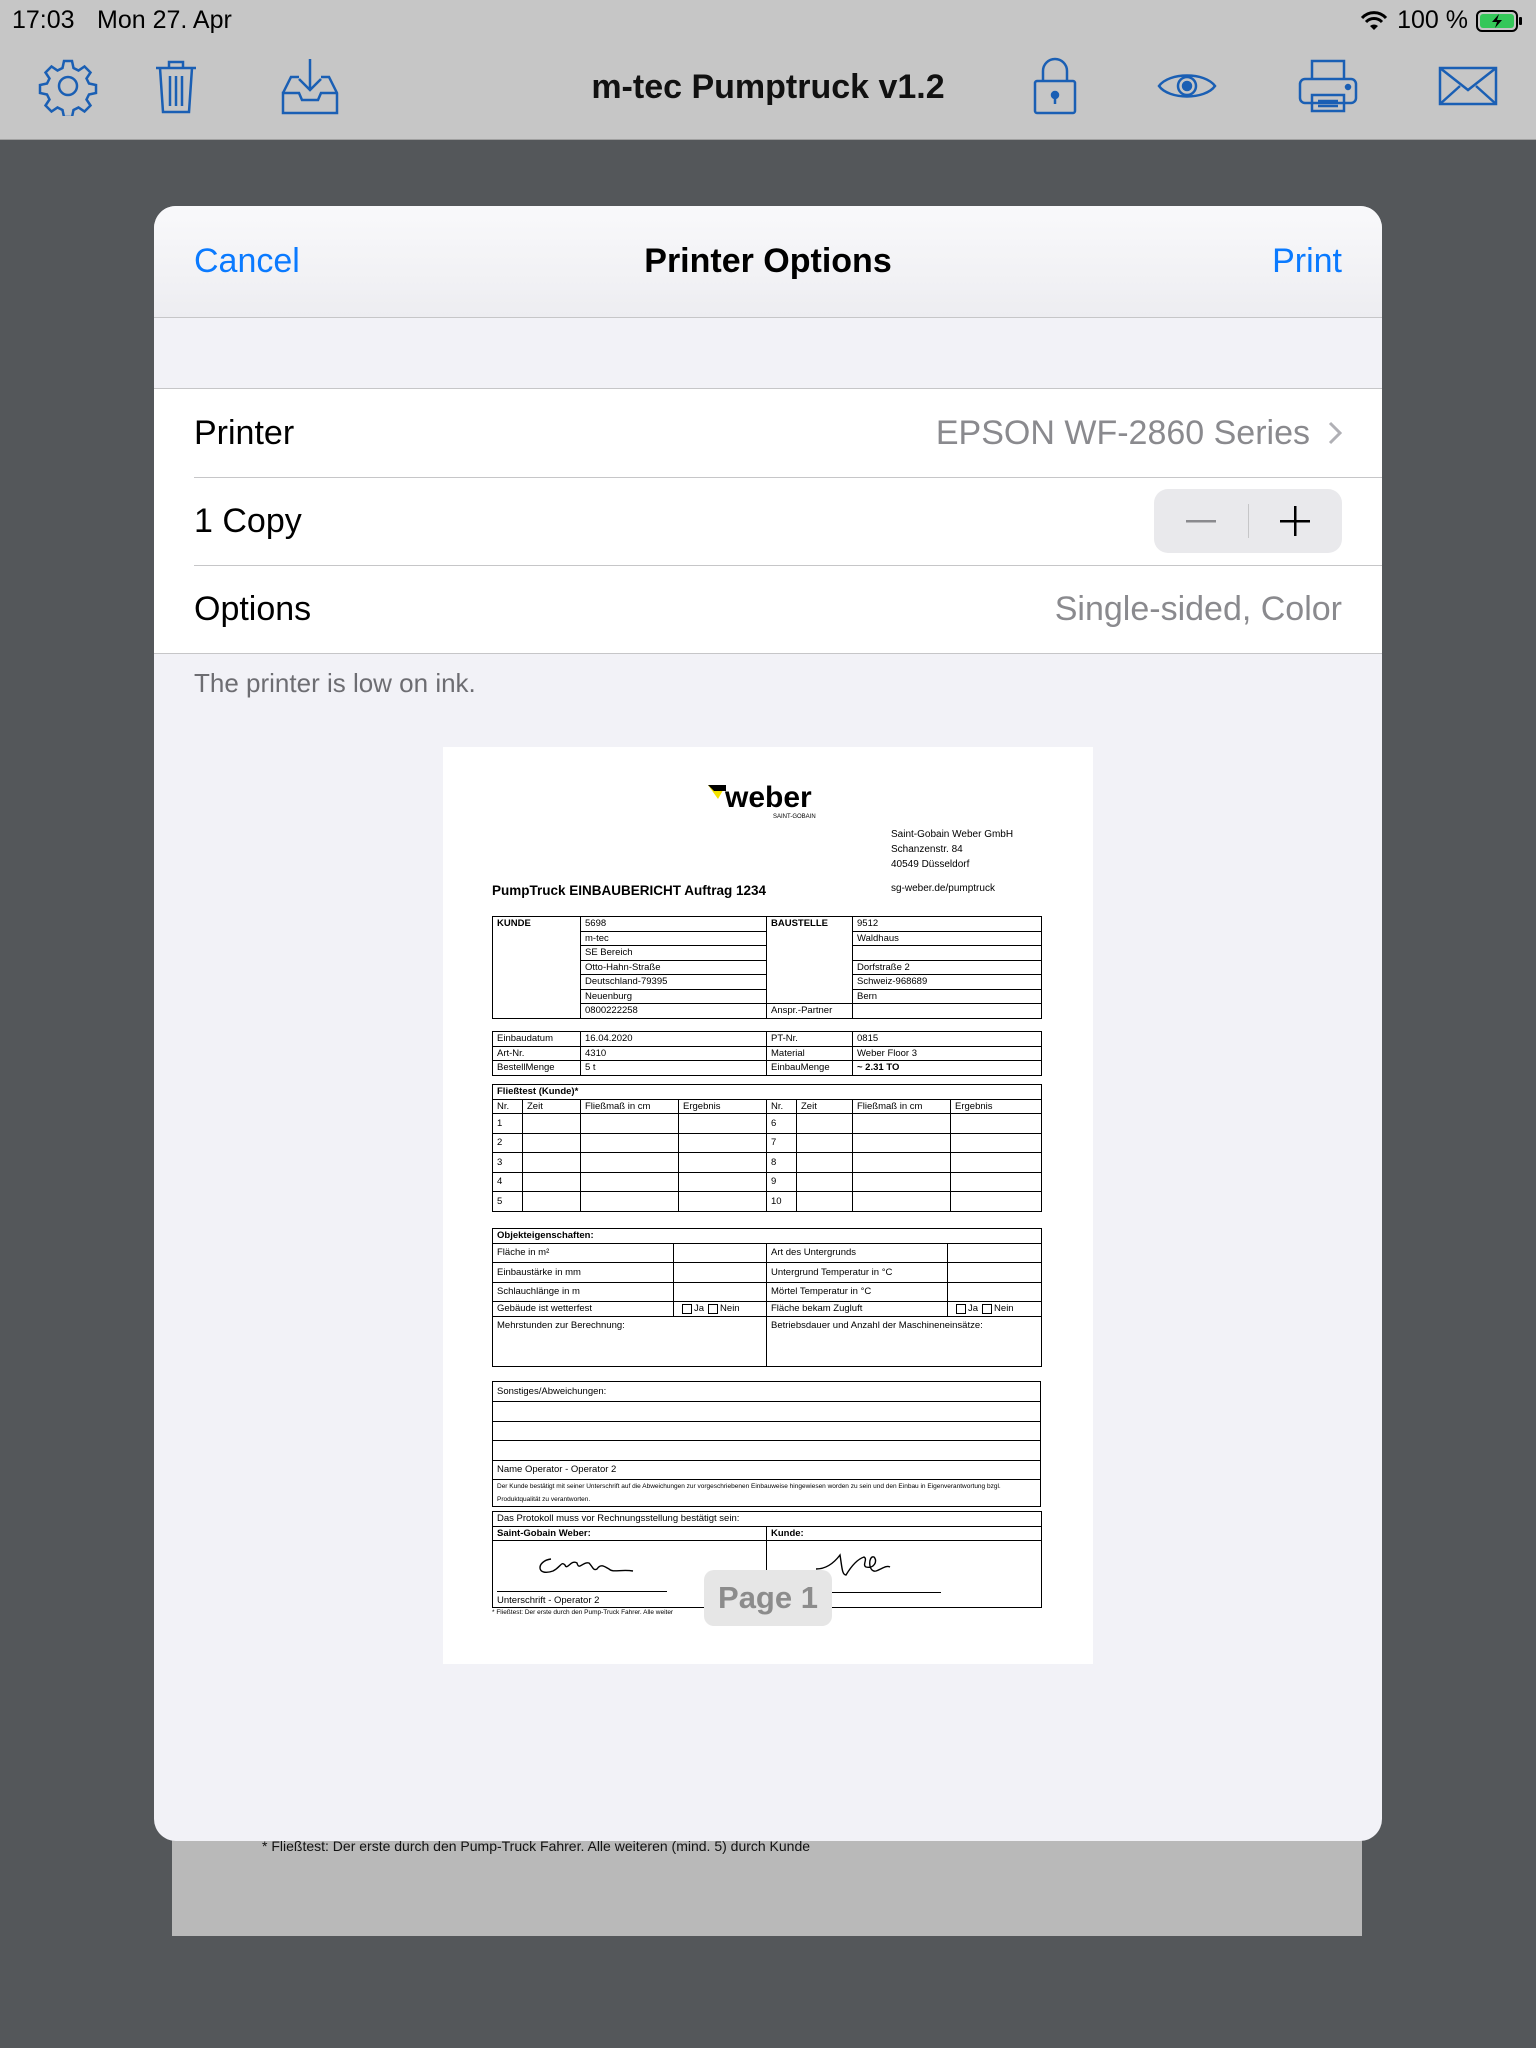 This screenshot has width=1536, height=2048. I want to click on info-value: 4310, so click(673, 1053).